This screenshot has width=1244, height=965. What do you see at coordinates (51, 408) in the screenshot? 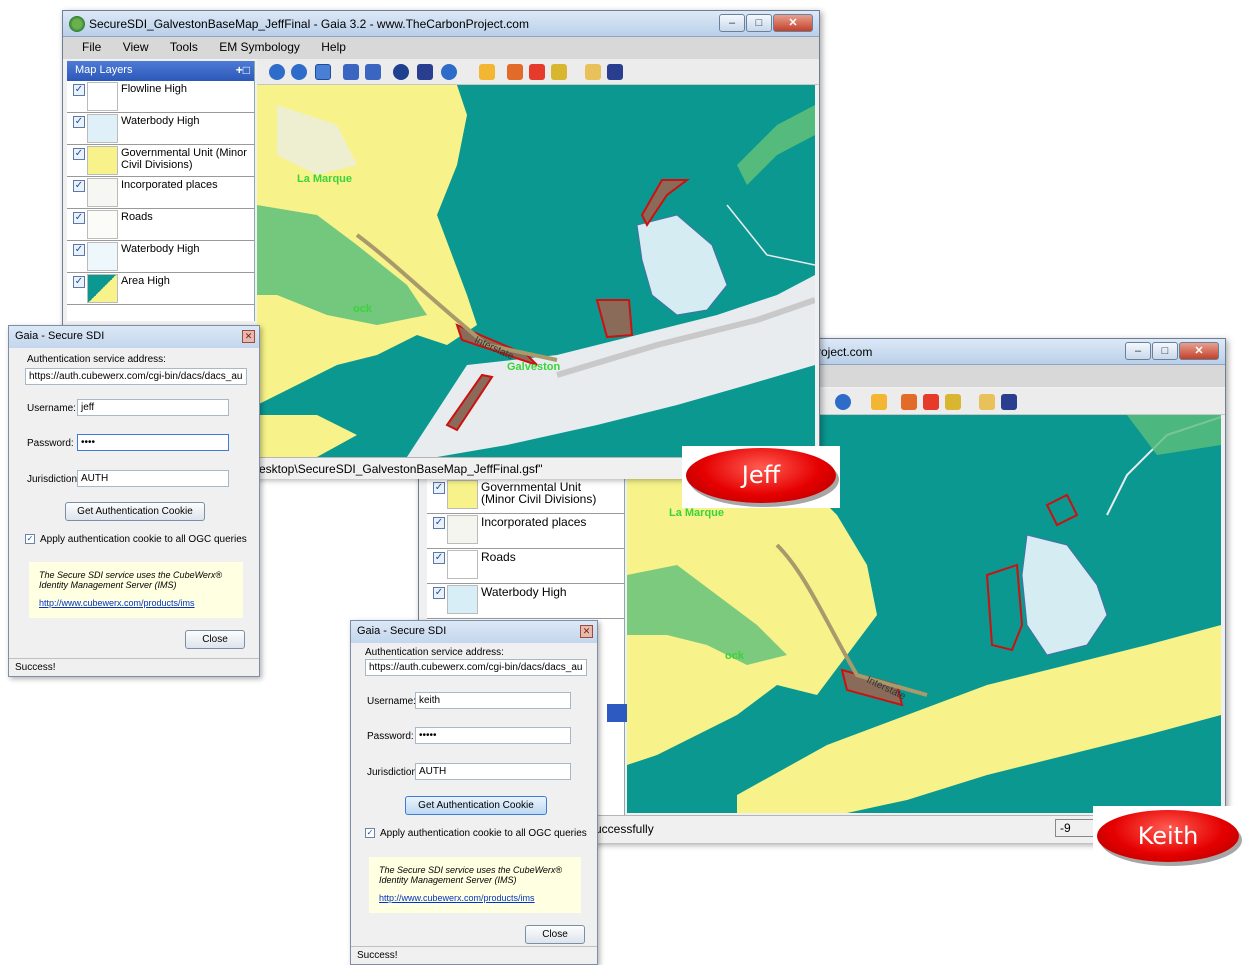
I see `username-label: Username:` at bounding box center [51, 408].